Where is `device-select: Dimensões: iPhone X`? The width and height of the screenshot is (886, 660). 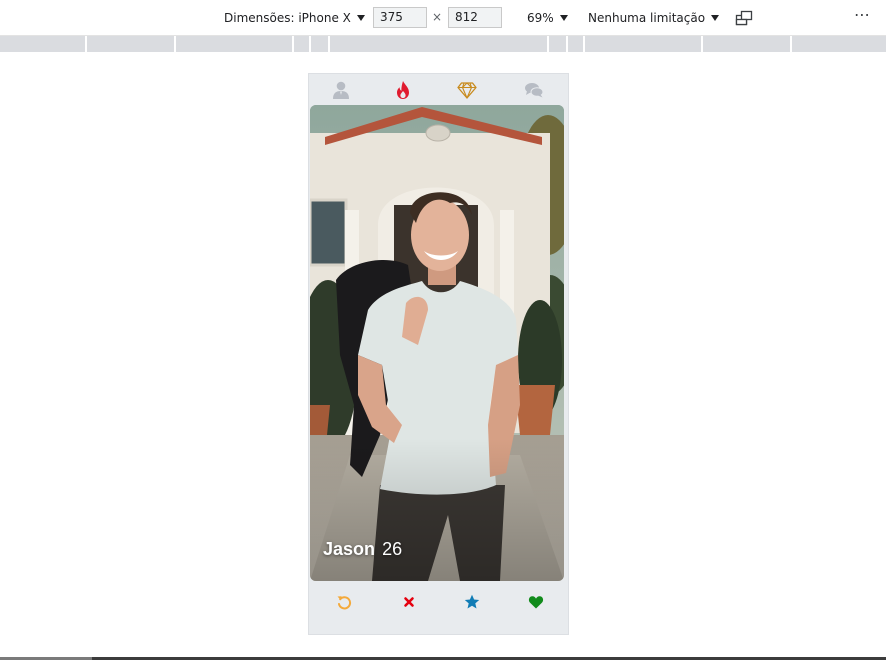
device-select: Dimensões: iPhone X is located at coordinates (294, 18).